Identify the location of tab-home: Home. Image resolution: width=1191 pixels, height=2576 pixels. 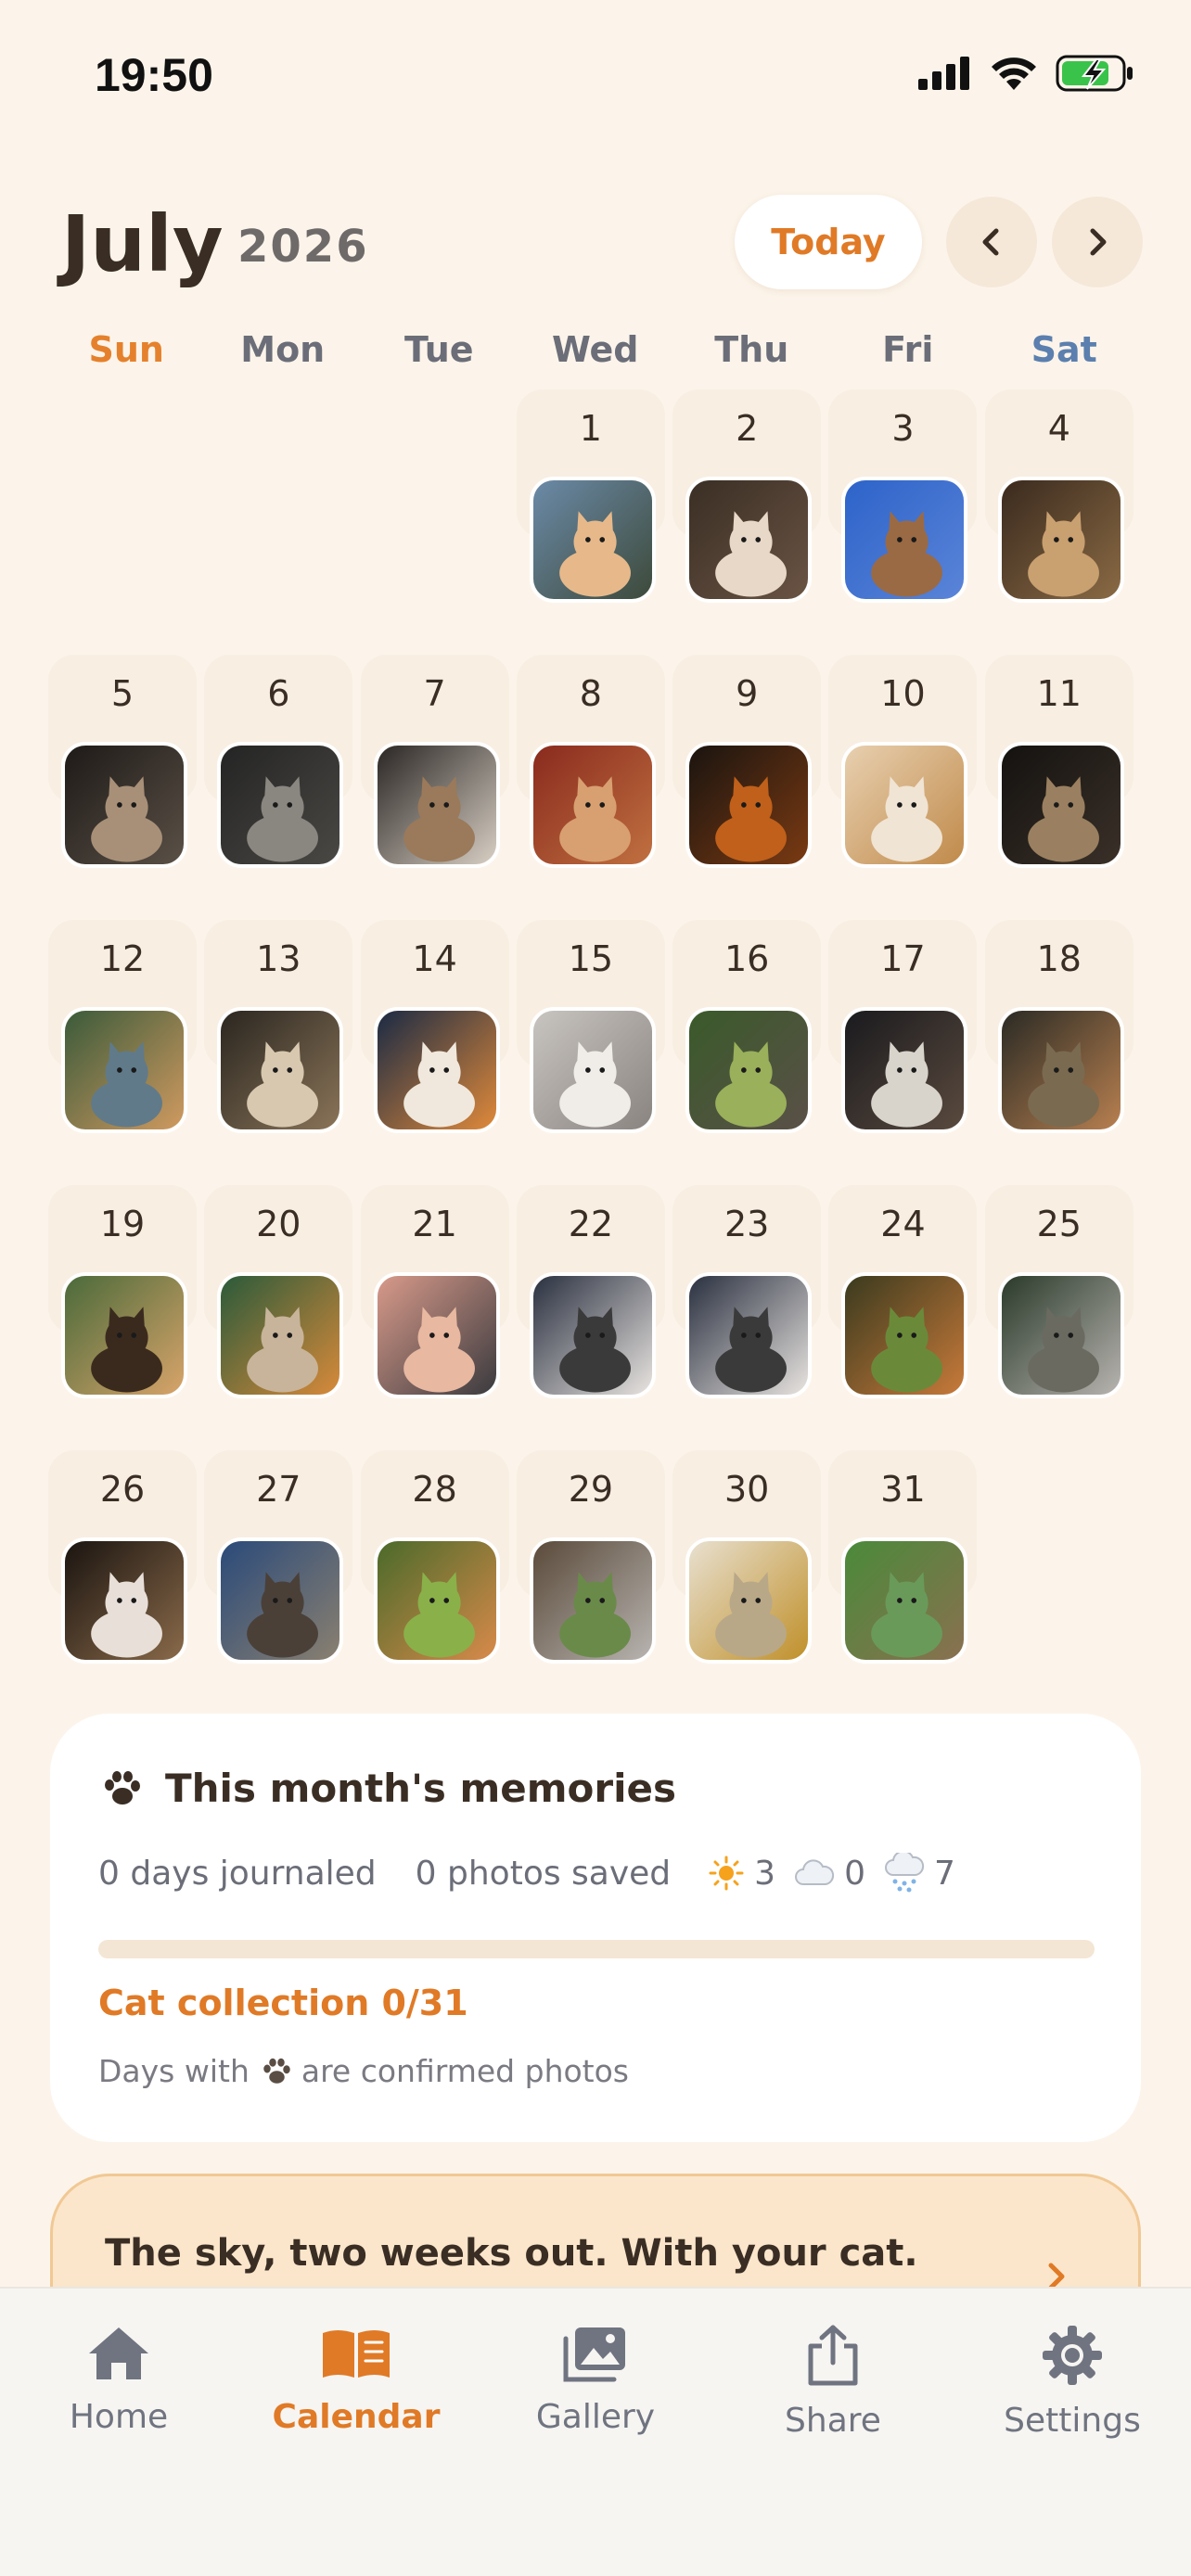
(118, 2380).